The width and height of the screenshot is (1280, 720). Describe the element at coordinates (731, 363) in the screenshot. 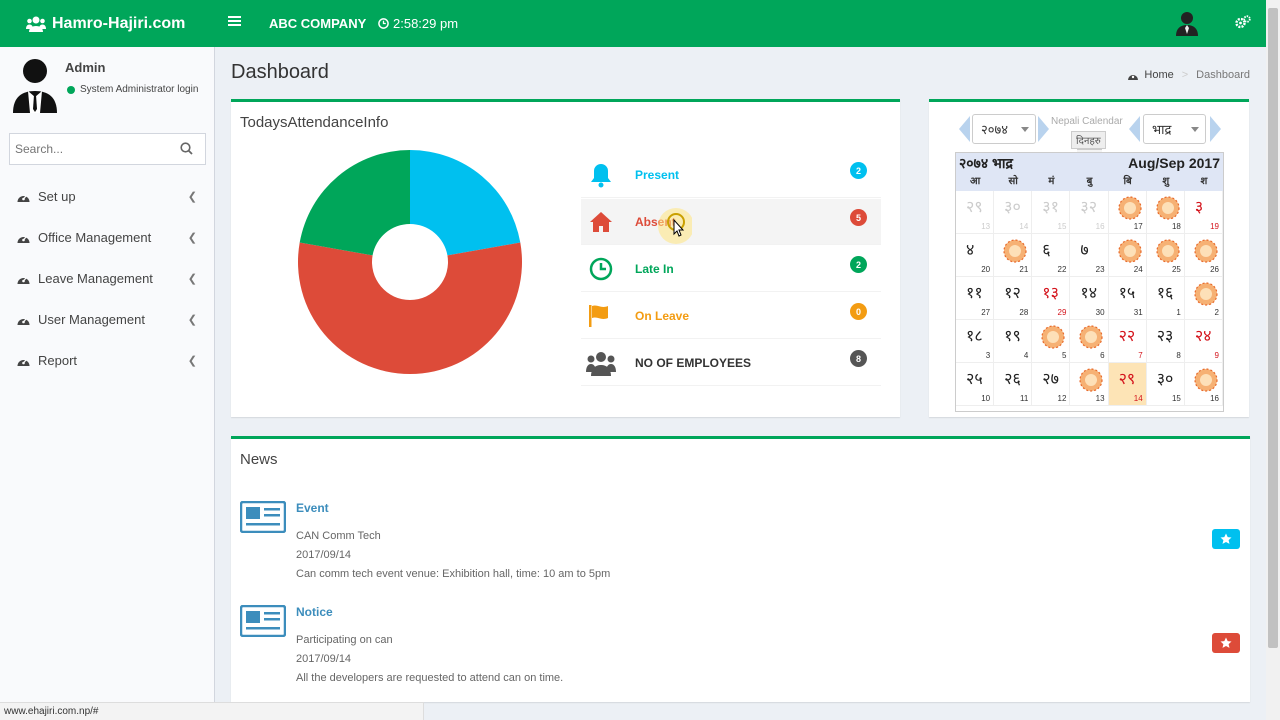

I see `attendance-row-no-of-employees: NO OF EMPLOYEES 8` at that location.